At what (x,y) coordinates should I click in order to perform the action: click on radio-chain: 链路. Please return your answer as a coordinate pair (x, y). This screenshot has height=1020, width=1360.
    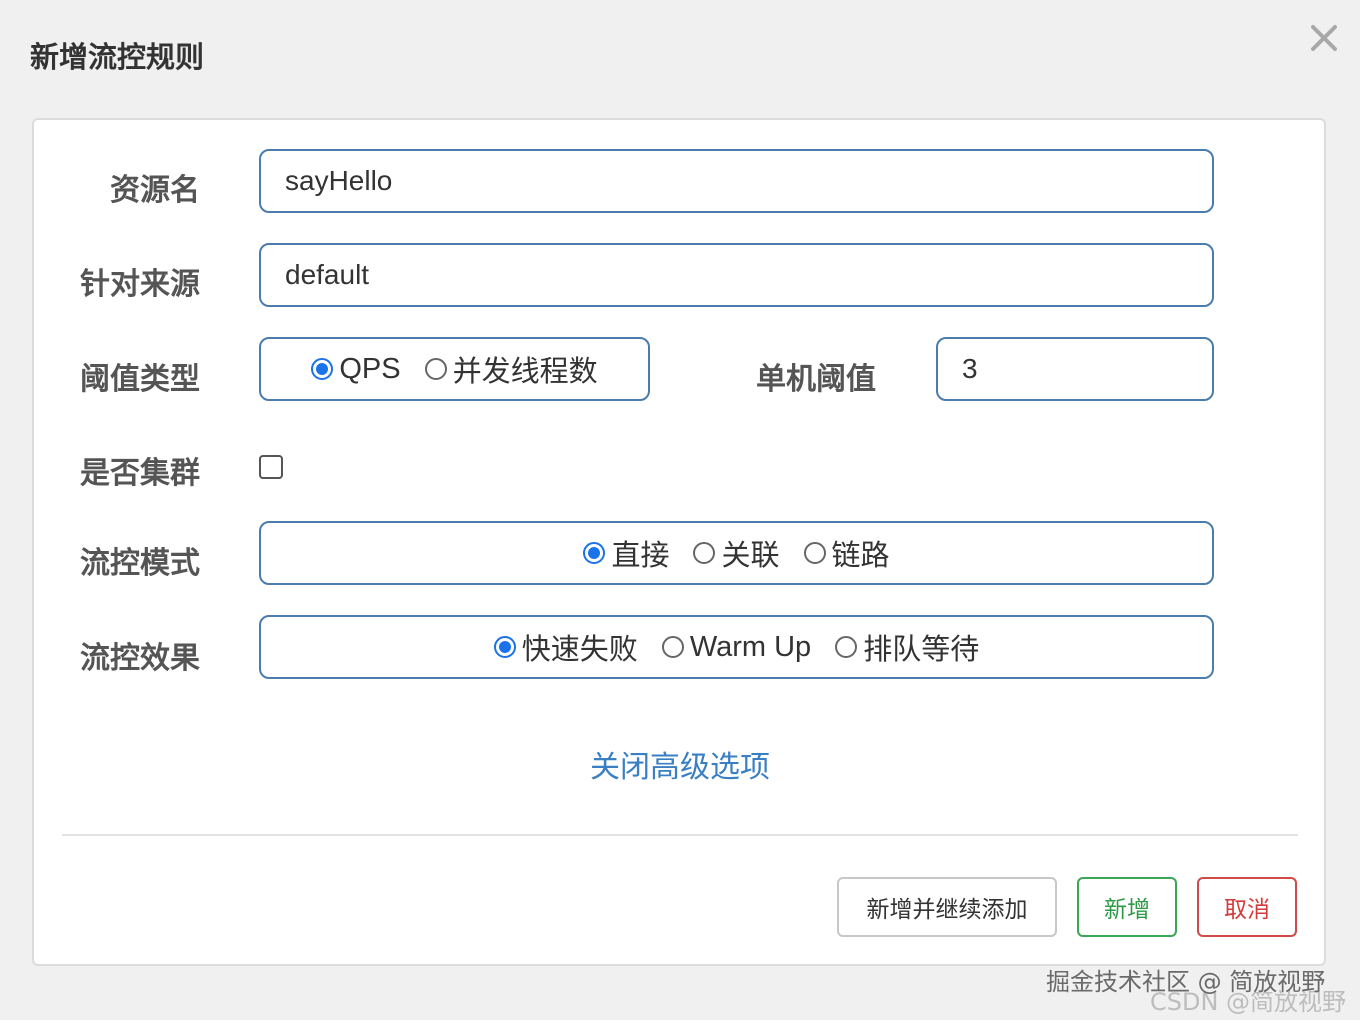
    Looking at the image, I should click on (846, 553).